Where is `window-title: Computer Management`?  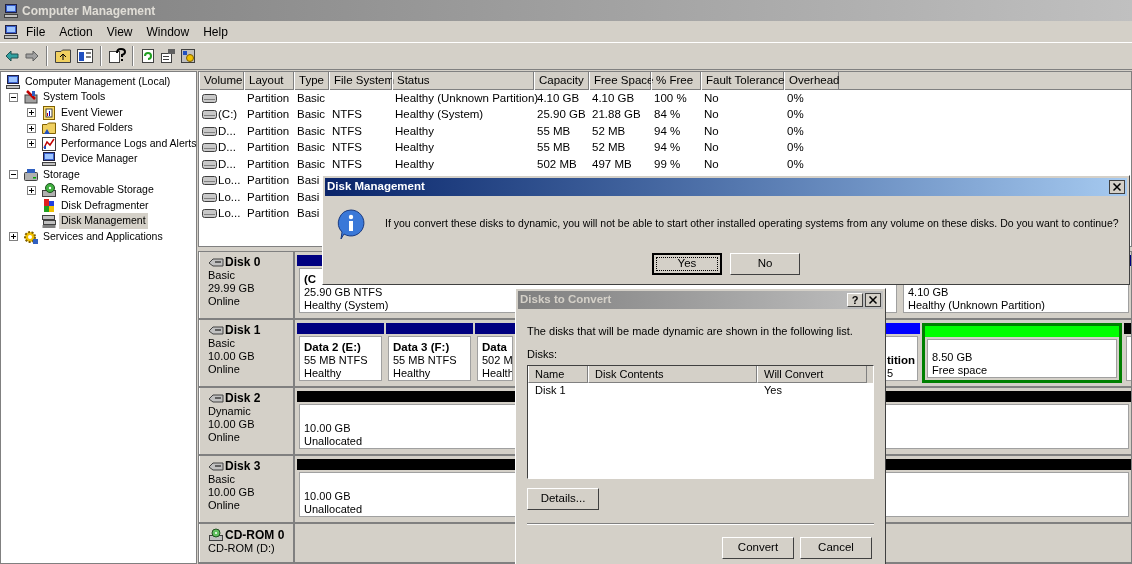
window-title: Computer Management is located at coordinates (89, 11).